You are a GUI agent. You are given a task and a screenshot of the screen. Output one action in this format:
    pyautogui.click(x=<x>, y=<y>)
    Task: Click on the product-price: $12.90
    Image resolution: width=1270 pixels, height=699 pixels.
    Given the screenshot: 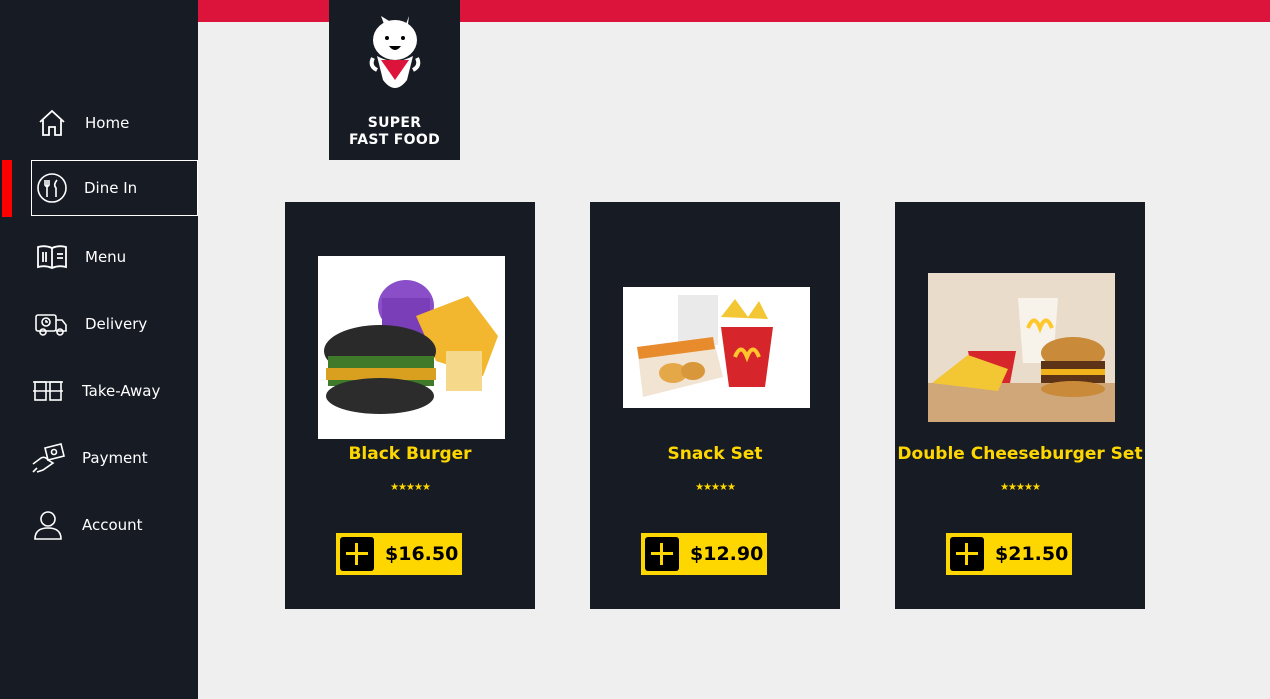 What is the action you would take?
    pyautogui.click(x=727, y=554)
    